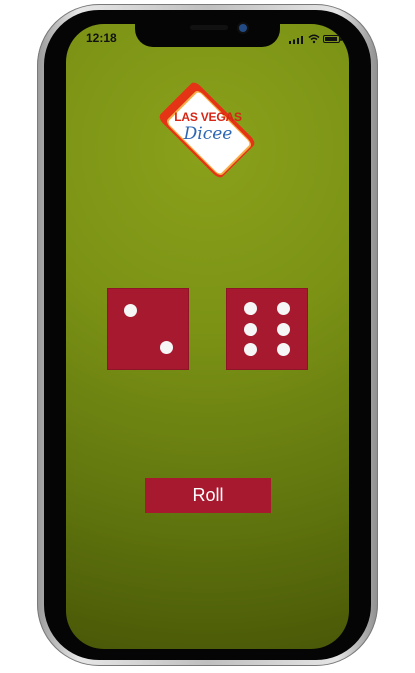  I want to click on roll-button: Roll, so click(208, 495).